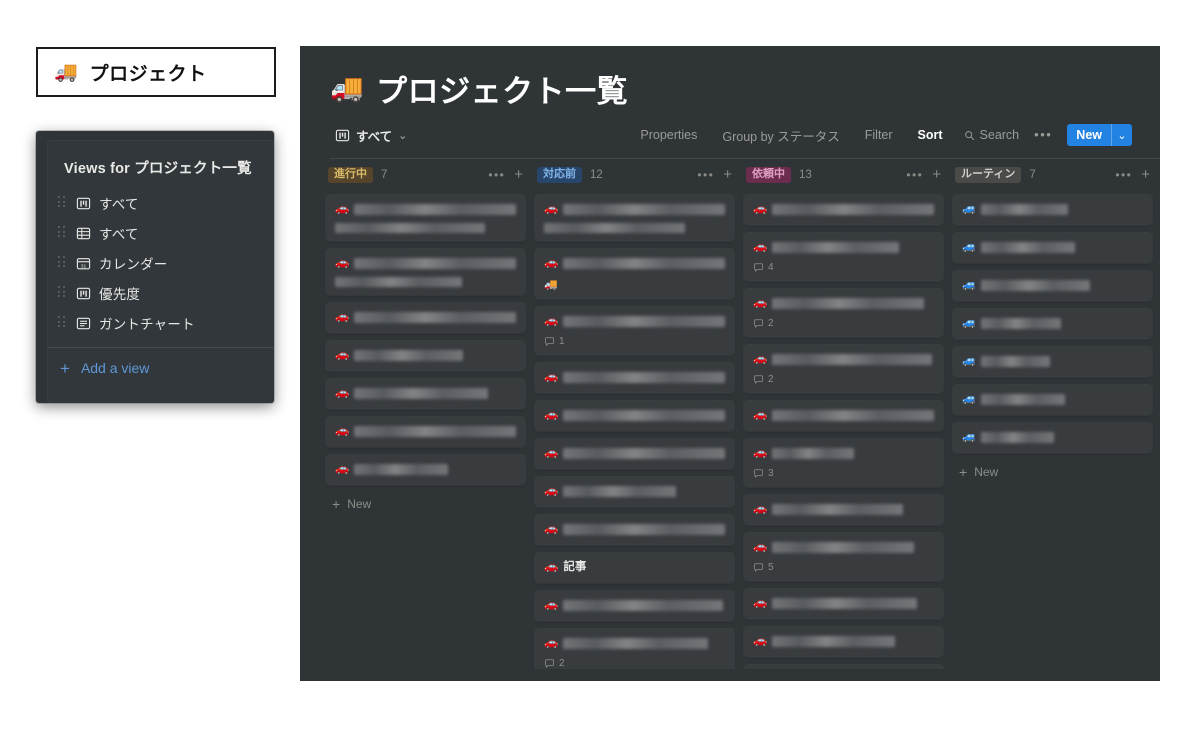  I want to click on board-card: 🚗 5, so click(843, 557).